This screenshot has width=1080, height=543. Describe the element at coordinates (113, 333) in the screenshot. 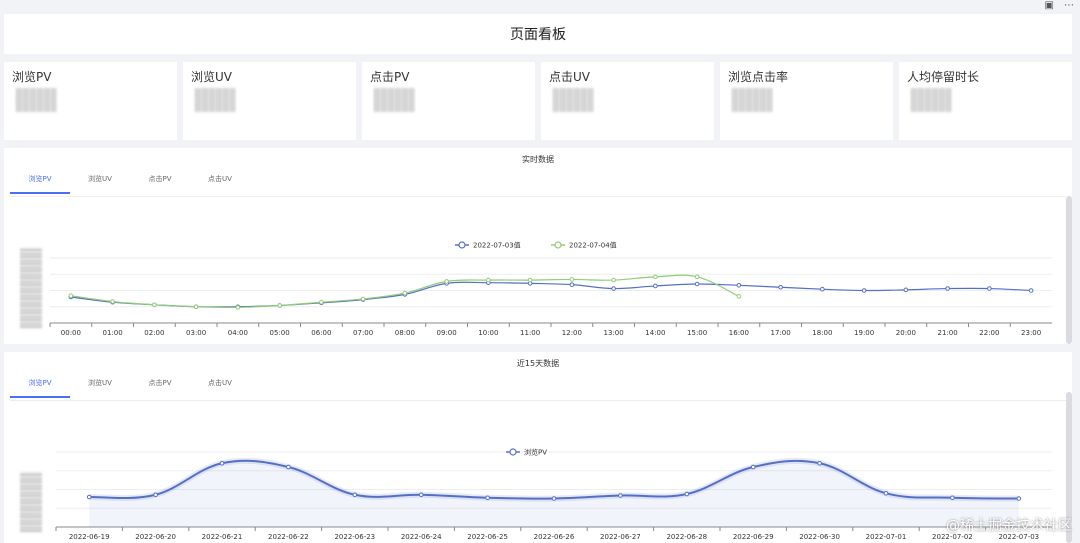

I see `x-tick-label: 01:00` at that location.